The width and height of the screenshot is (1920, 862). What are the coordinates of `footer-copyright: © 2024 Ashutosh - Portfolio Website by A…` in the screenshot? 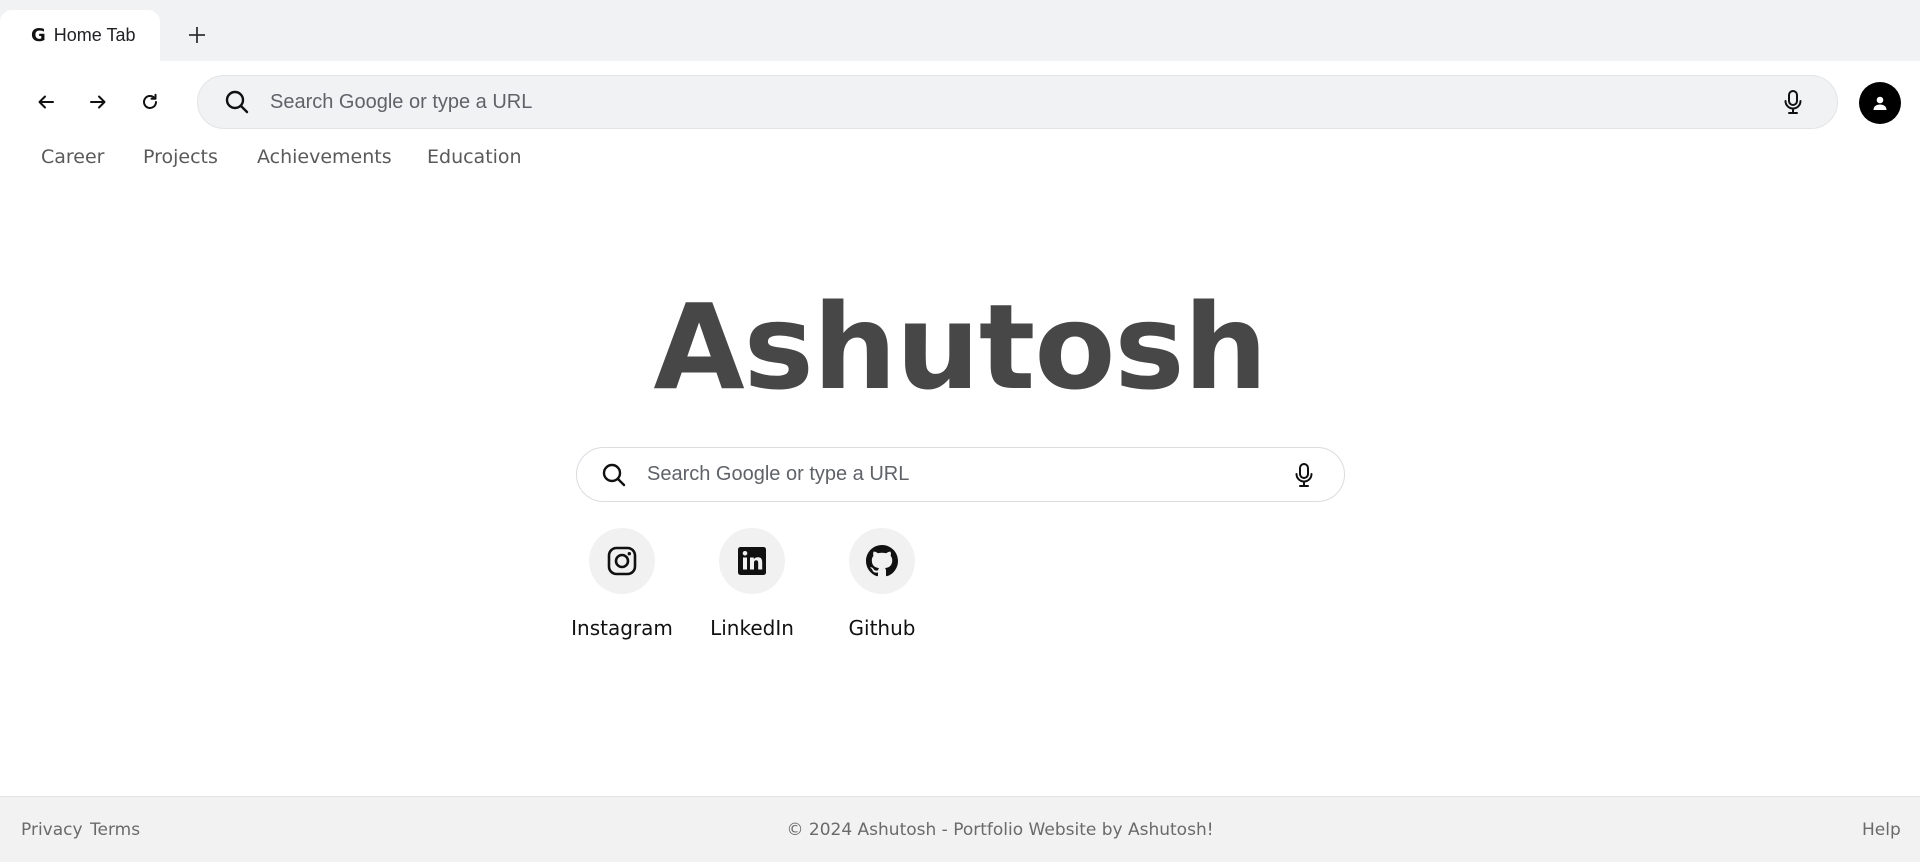 It's located at (1000, 830).